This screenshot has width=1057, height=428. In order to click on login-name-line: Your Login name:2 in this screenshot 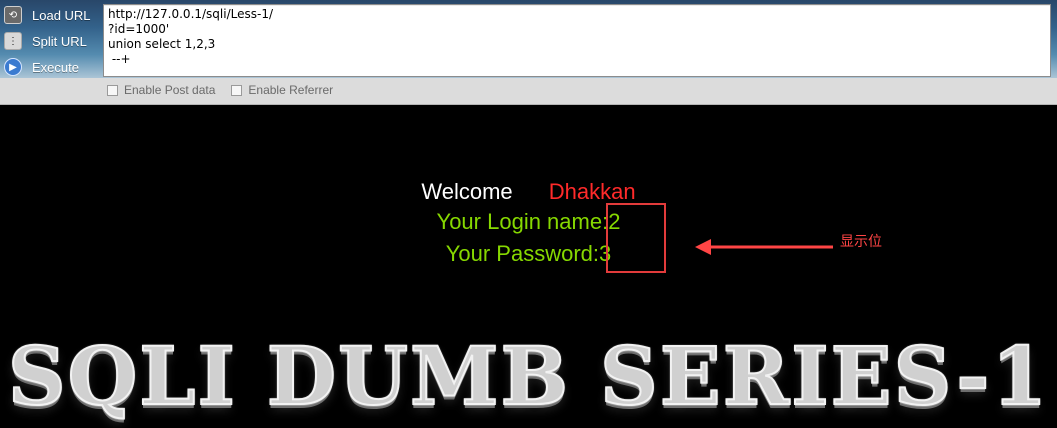, I will do `click(528, 221)`.